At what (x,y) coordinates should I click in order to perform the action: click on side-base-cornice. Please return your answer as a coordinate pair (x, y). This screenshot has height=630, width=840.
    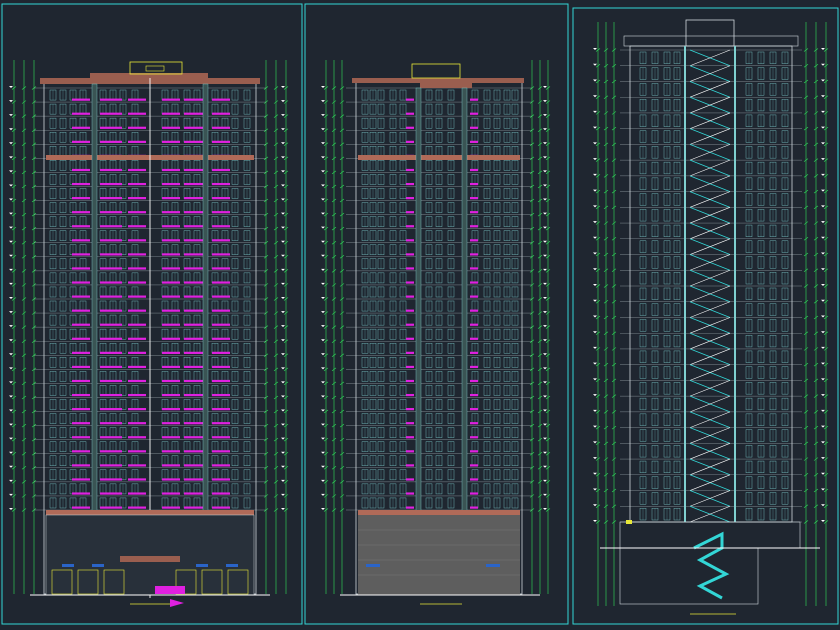
    Looking at the image, I should click on (439, 512).